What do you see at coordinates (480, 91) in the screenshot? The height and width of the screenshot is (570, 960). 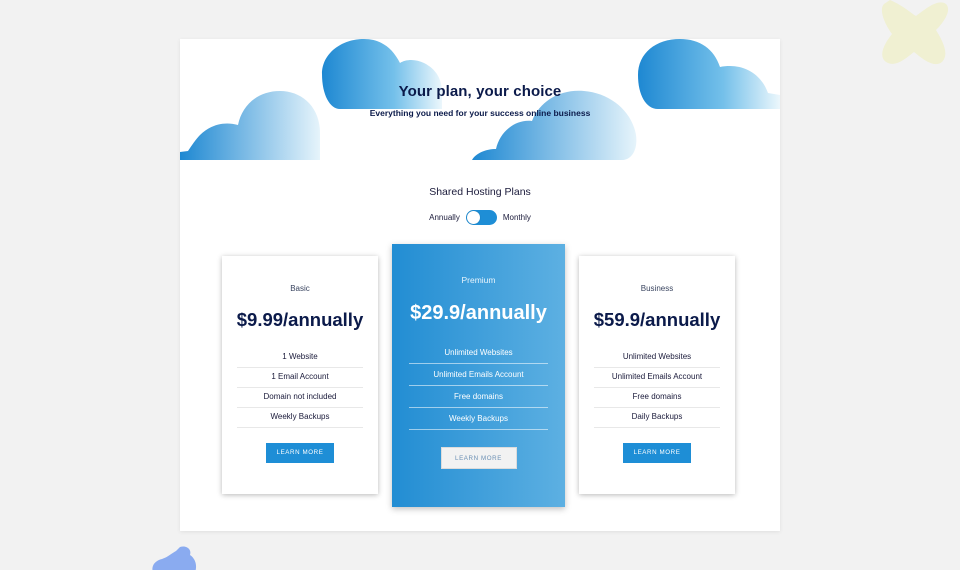 I see `hero-title: Your plan, your choice` at bounding box center [480, 91].